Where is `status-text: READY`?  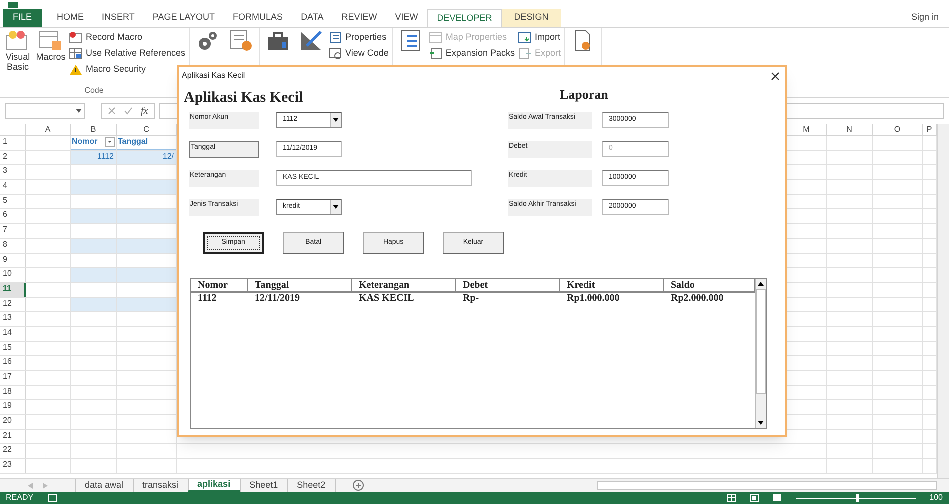
status-text: READY is located at coordinates (20, 498).